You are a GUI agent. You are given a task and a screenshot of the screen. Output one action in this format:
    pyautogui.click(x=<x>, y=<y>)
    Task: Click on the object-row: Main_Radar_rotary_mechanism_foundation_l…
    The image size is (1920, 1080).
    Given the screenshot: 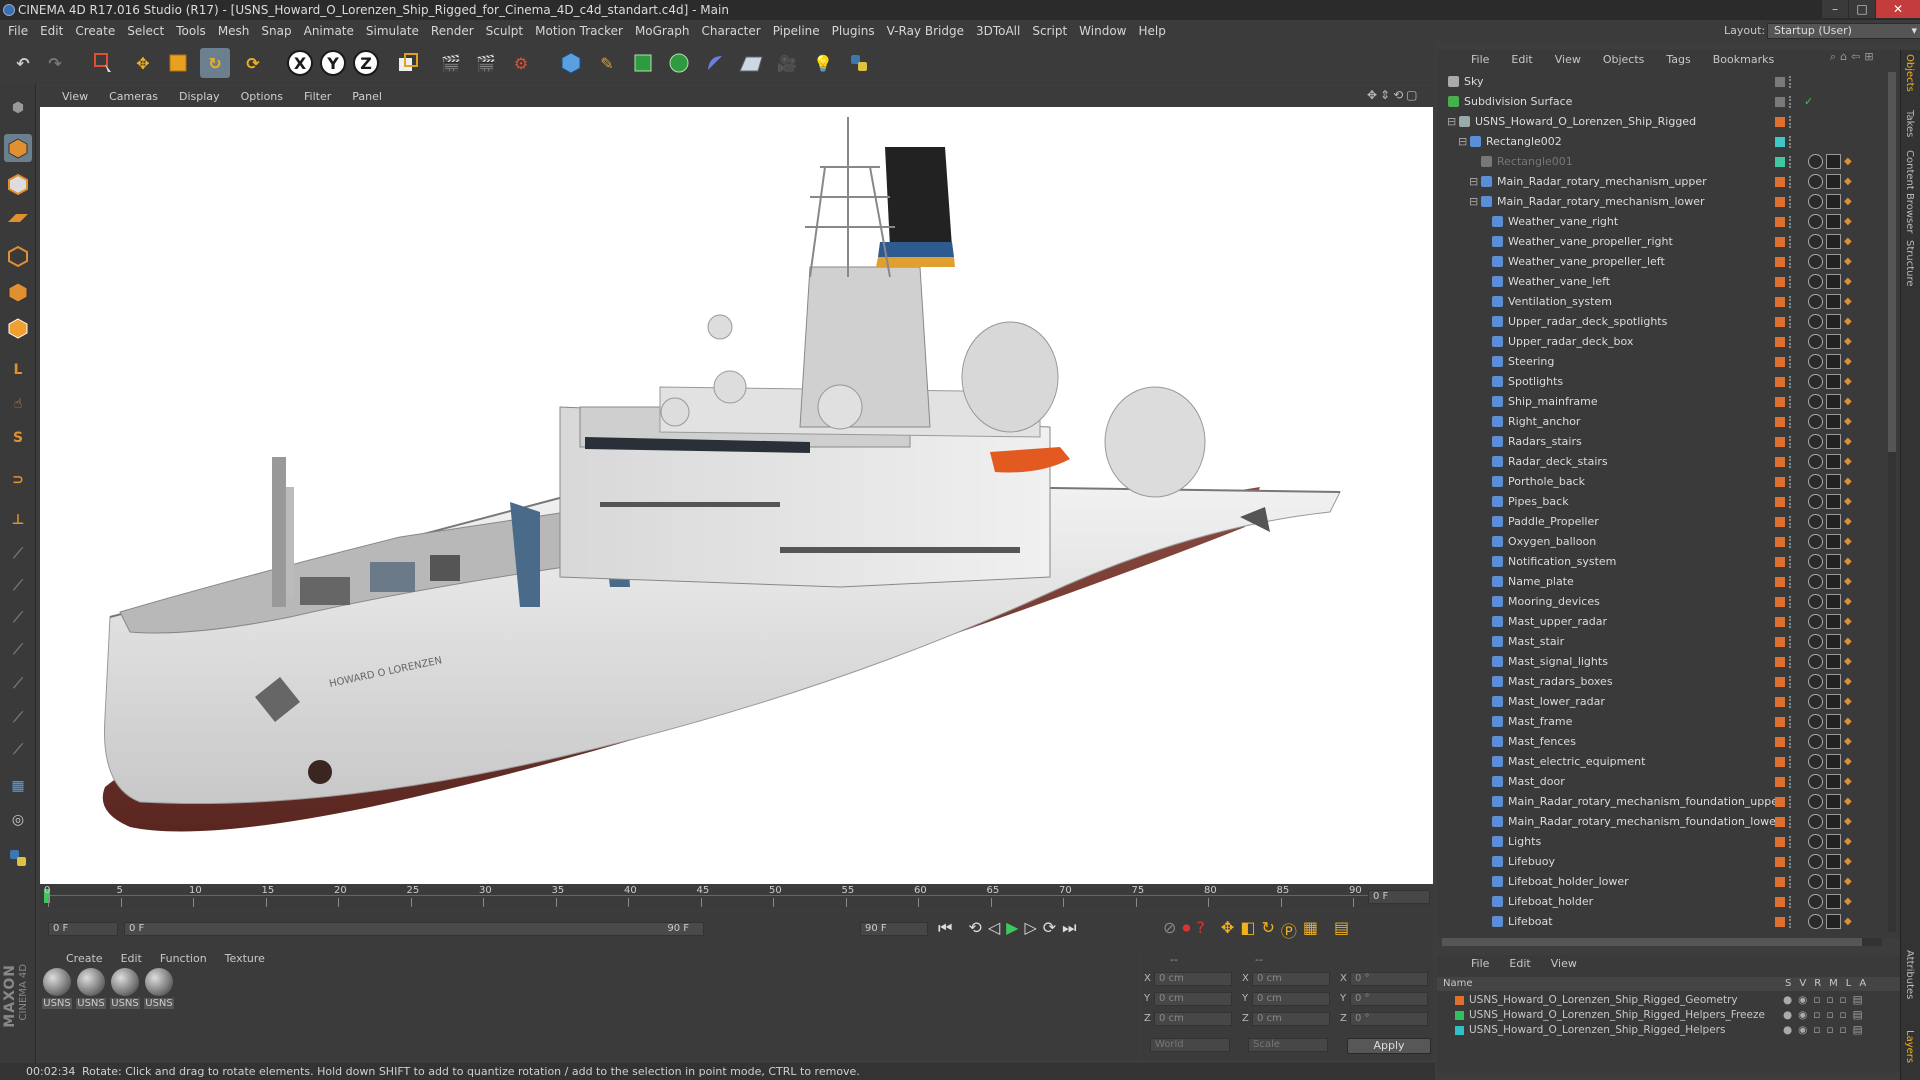 What is the action you would take?
    pyautogui.click(x=1666, y=822)
    